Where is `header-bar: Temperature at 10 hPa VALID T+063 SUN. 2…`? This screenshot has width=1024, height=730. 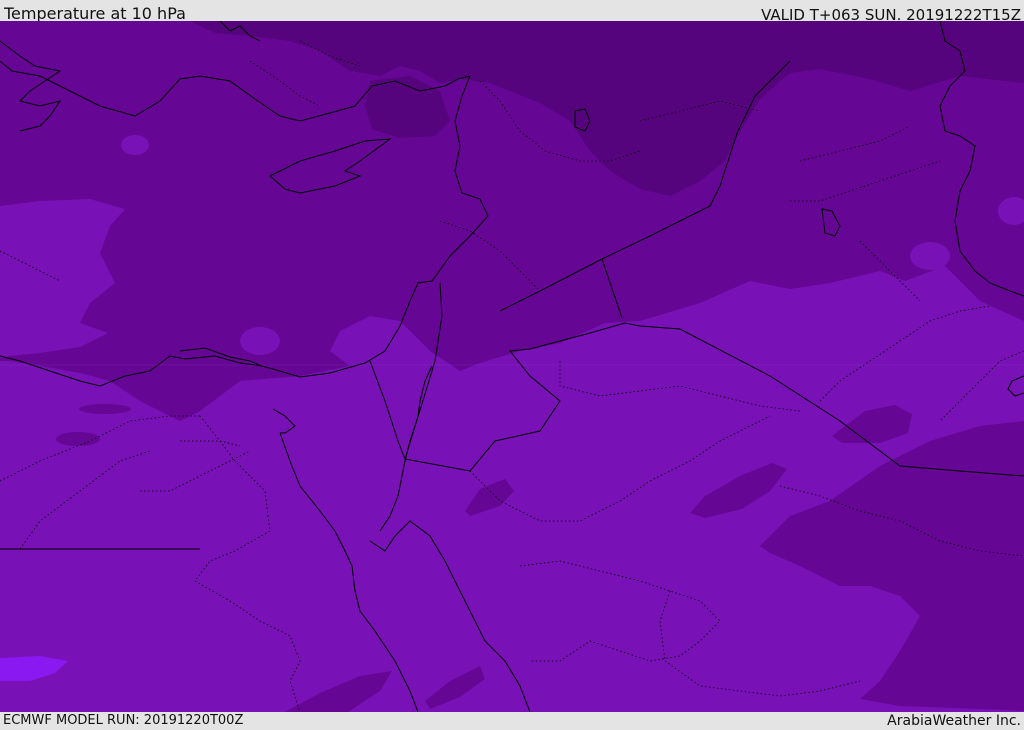
header-bar: Temperature at 10 hPa VALID T+063 SUN. 2… is located at coordinates (512, 12).